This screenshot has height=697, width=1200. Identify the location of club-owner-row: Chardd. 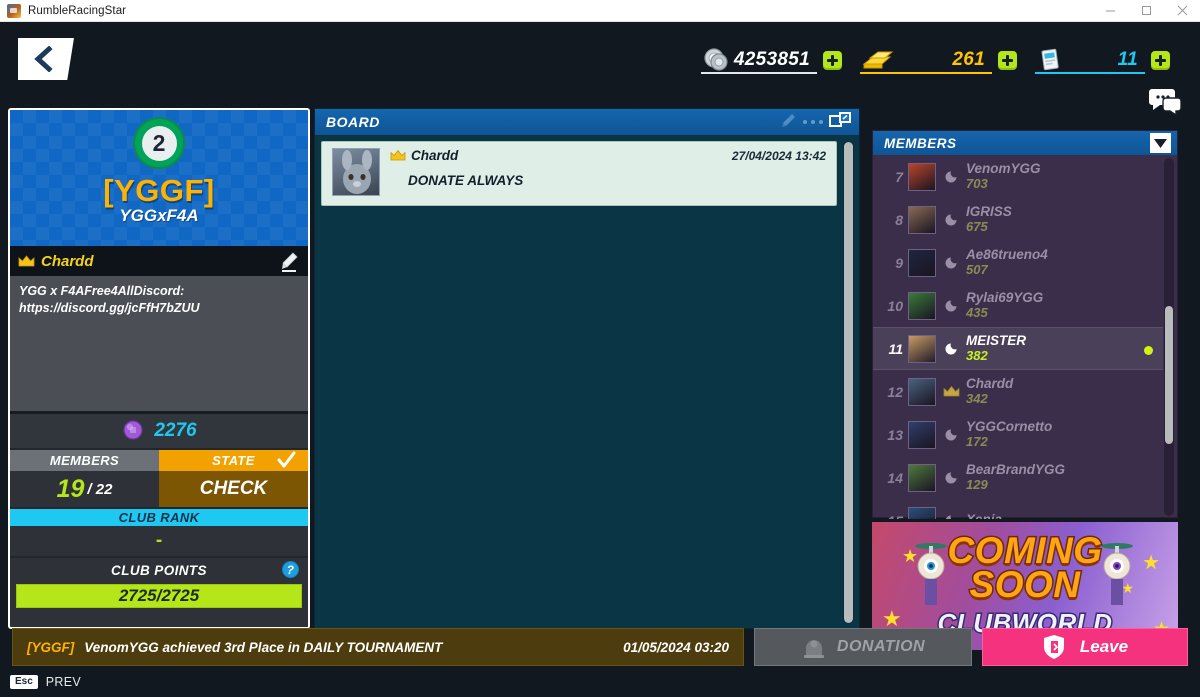
(159, 261).